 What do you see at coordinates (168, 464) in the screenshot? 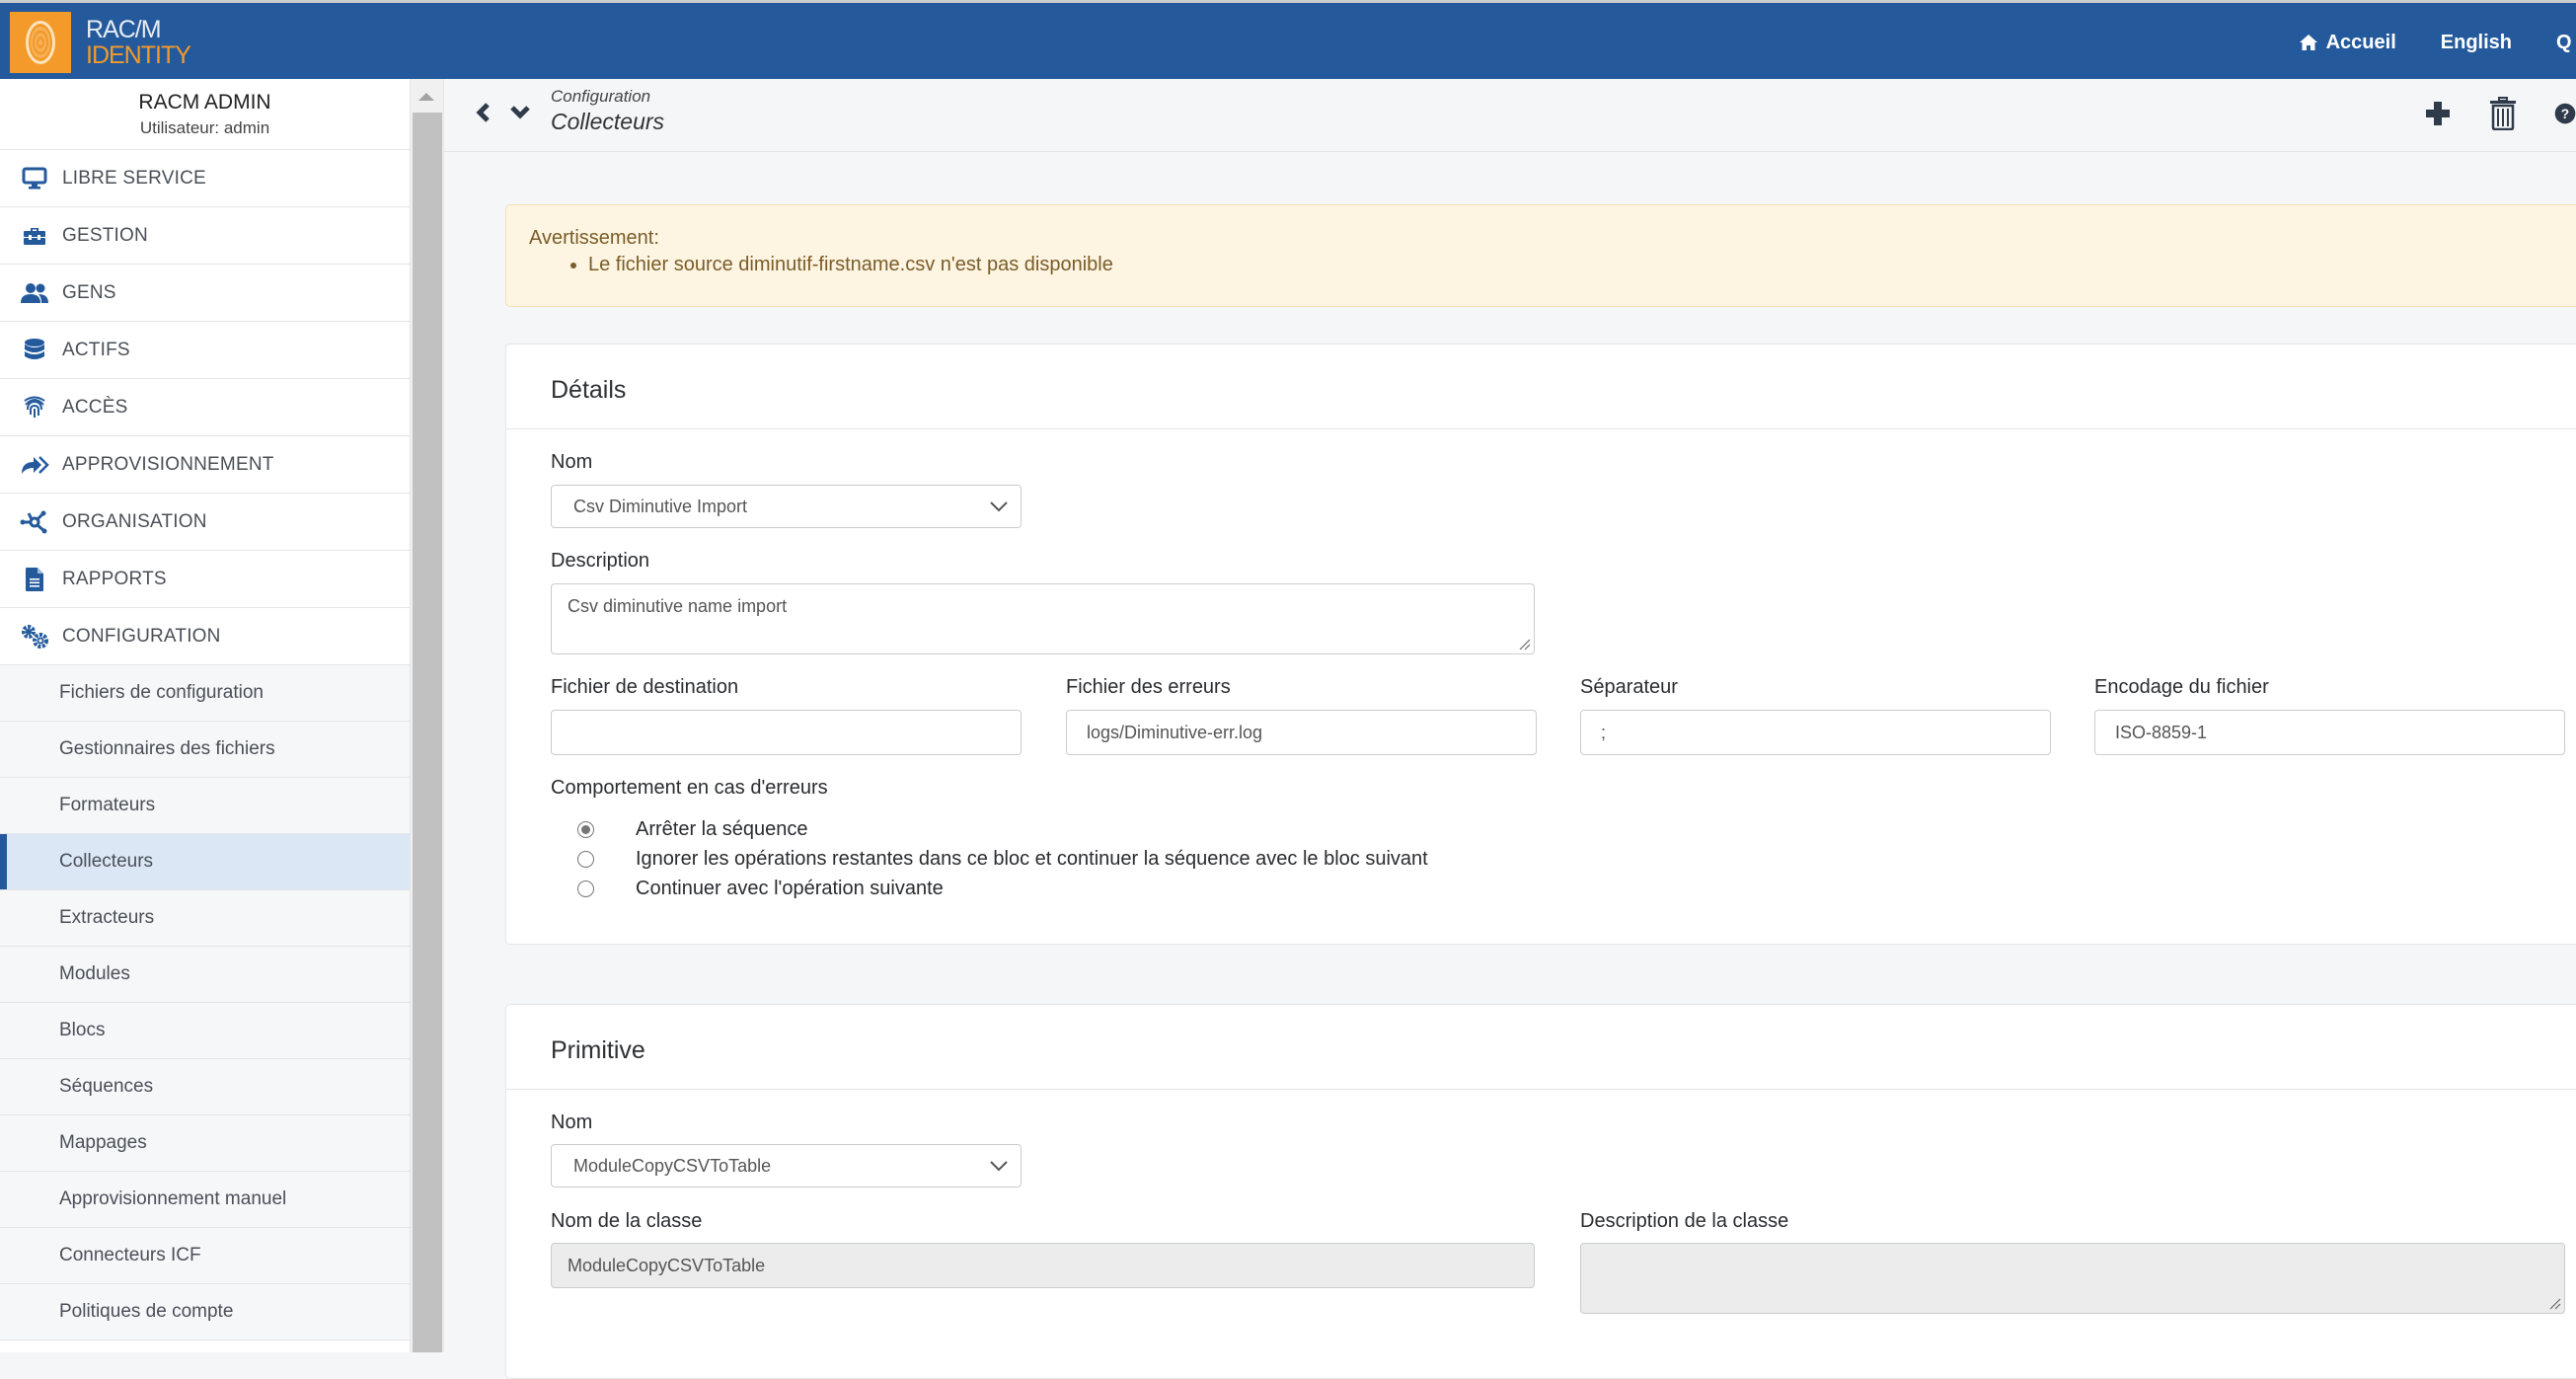
I see `sidebar-item-label: APPROVISIONNEMENT` at bounding box center [168, 464].